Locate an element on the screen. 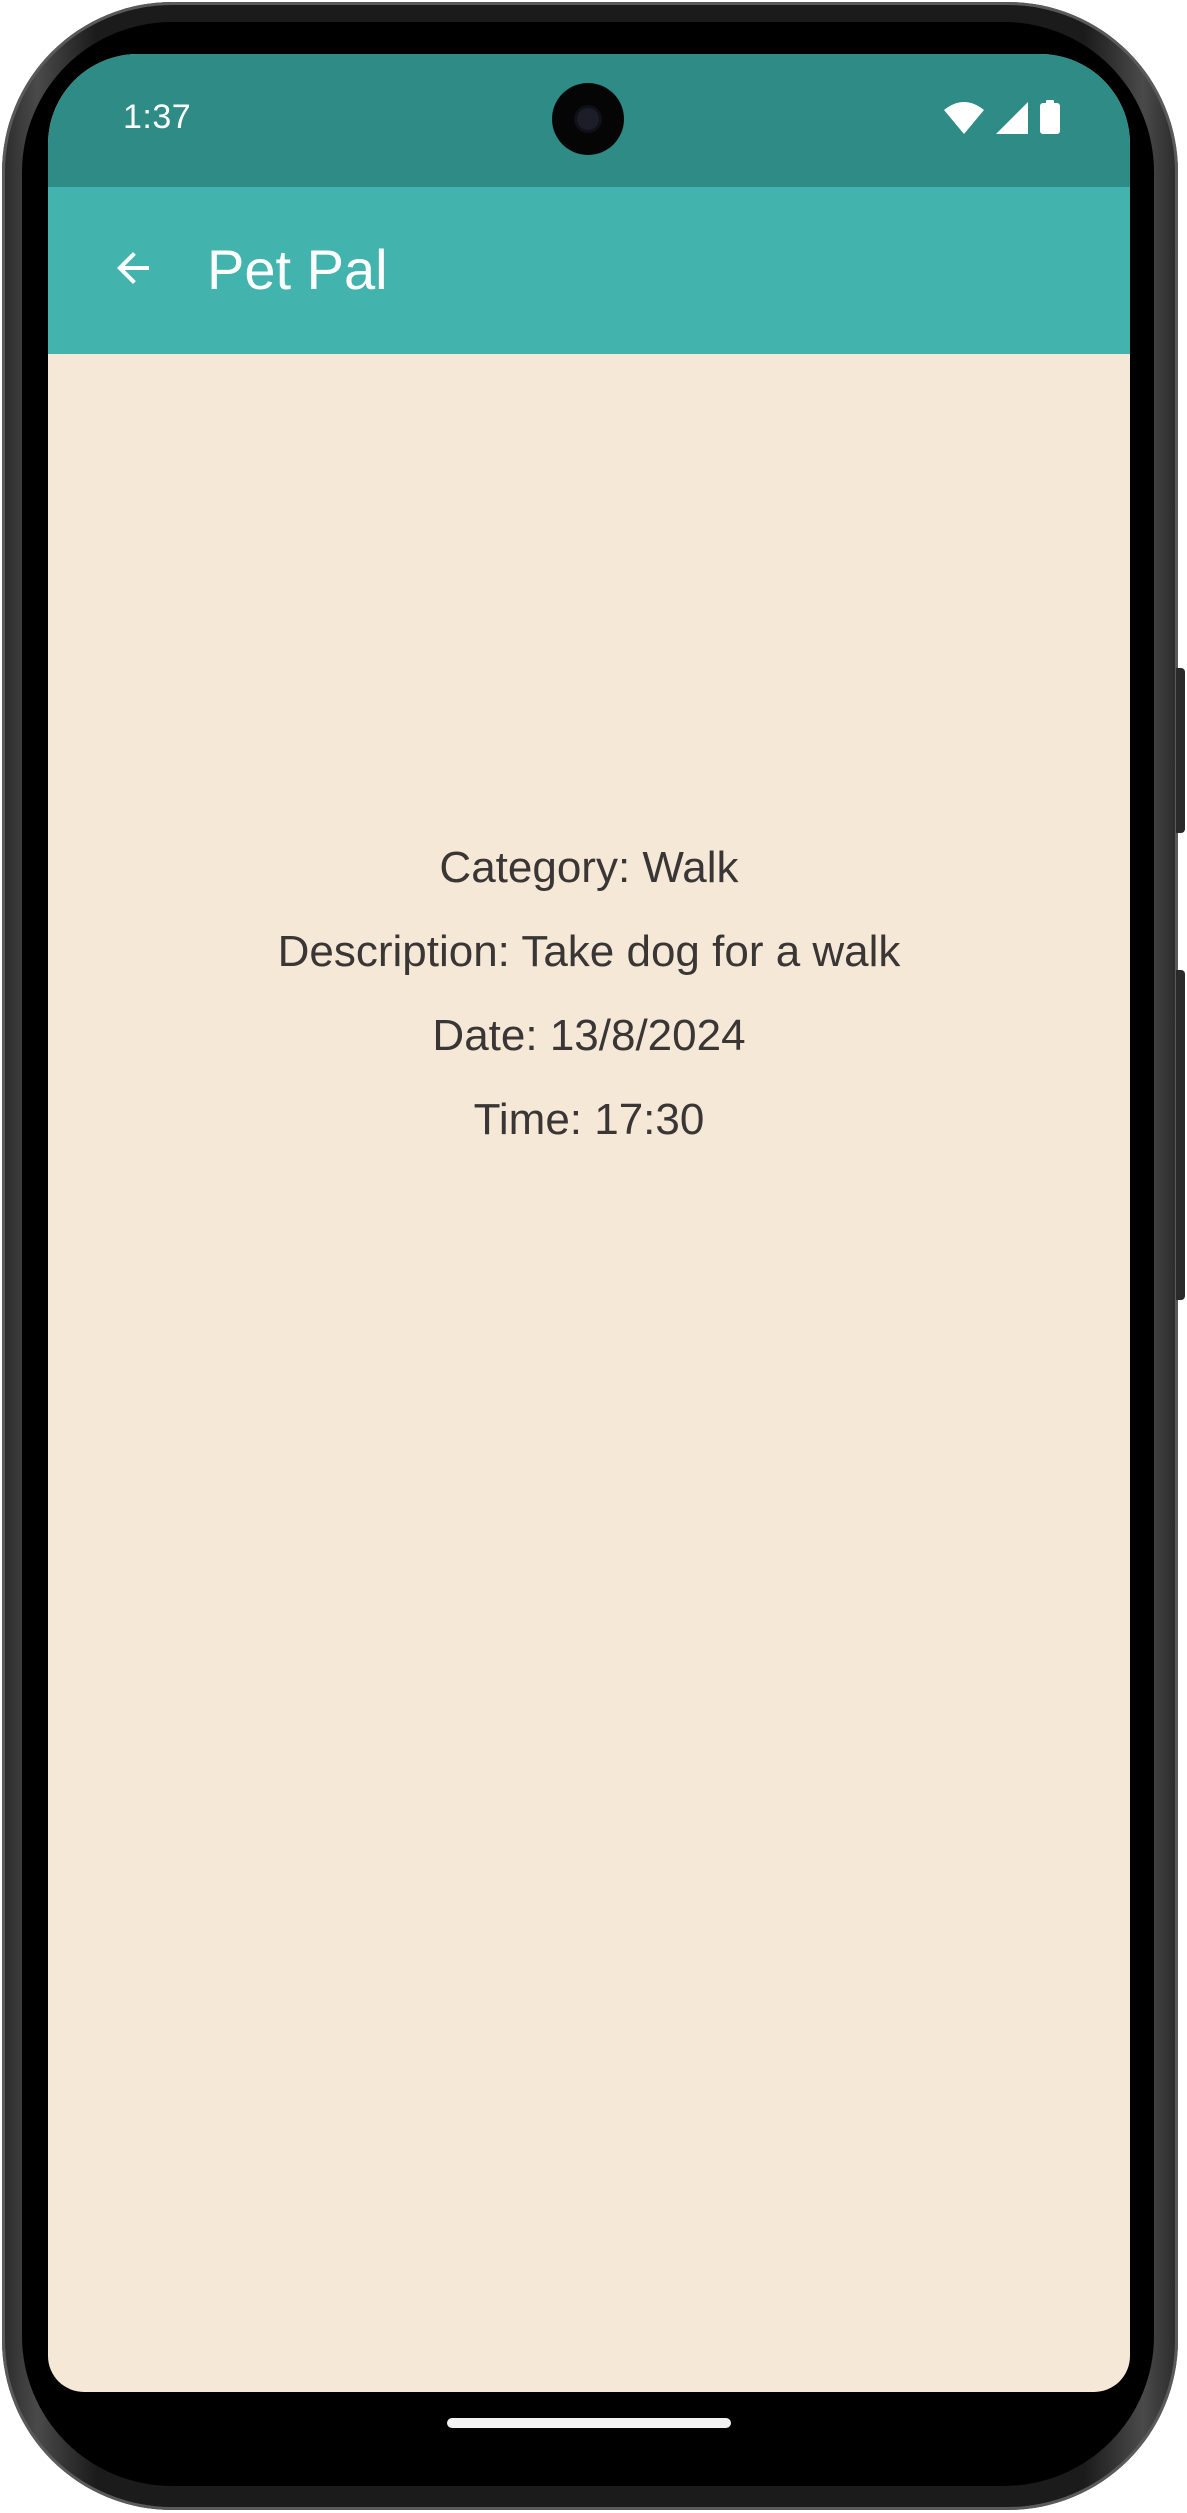  status-icons is located at coordinates (1002, 119).